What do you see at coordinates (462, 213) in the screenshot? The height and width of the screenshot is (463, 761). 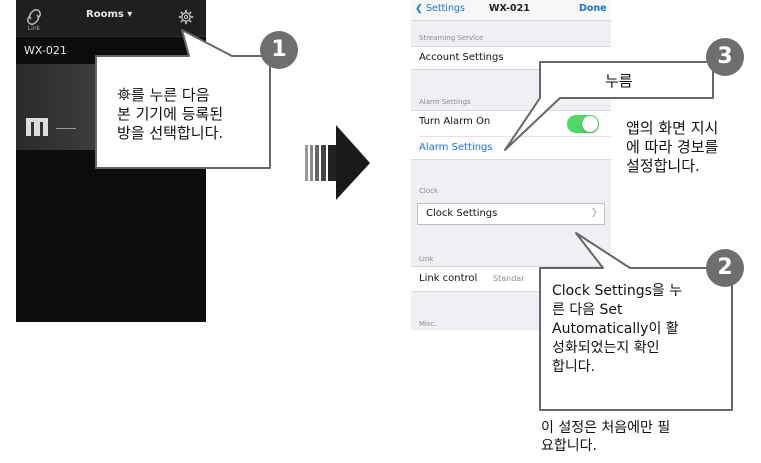 I see `clock-settings-label: Clock Settings` at bounding box center [462, 213].